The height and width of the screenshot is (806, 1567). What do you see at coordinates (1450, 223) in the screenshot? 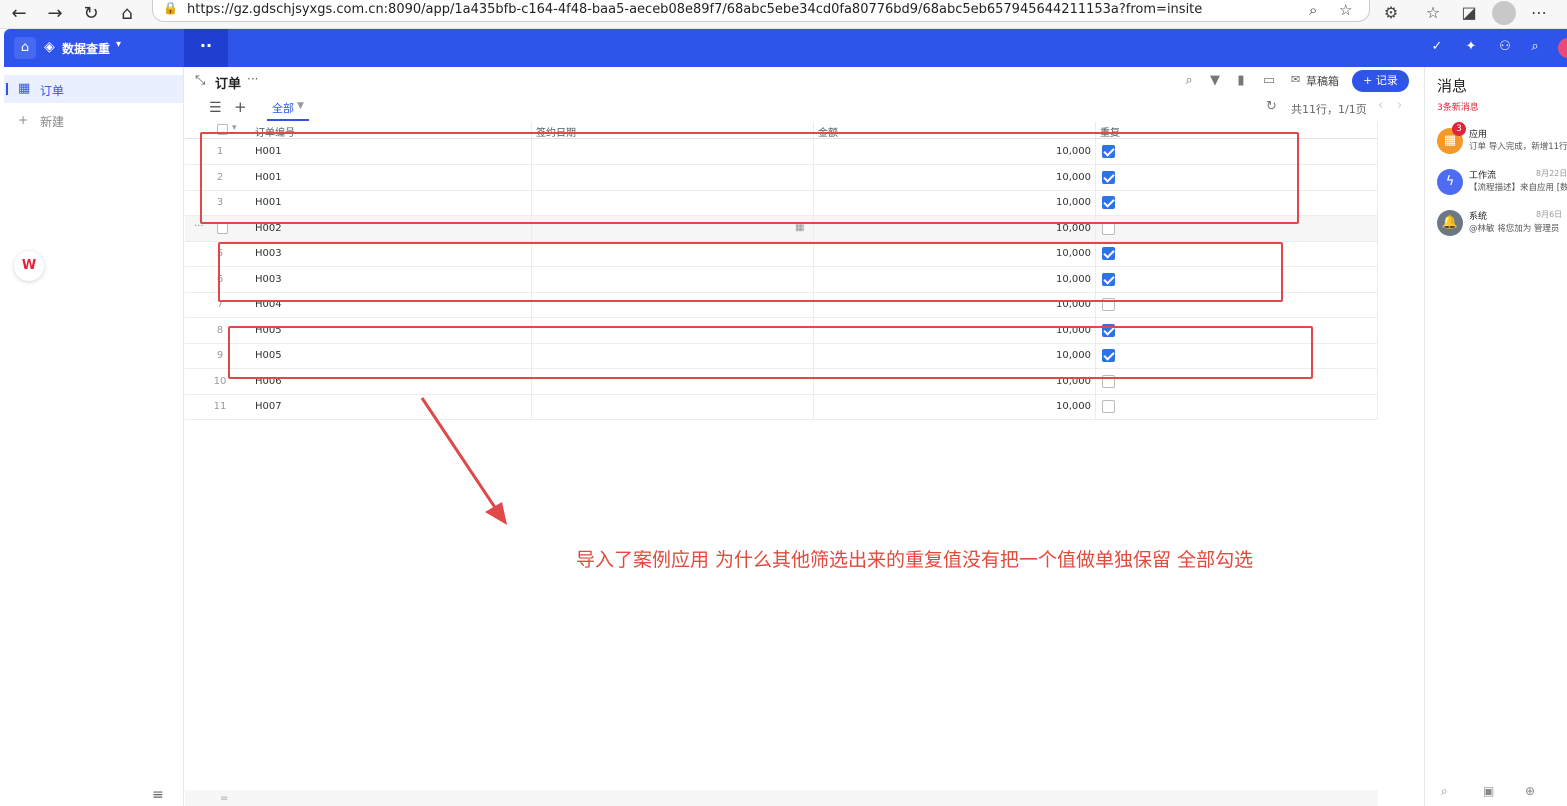
I see `bell-icon: 🔔` at bounding box center [1450, 223].